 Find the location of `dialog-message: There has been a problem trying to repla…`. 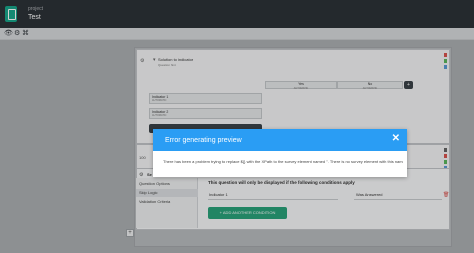

dialog-message: There has been a problem trying to repla… is located at coordinates (283, 161).